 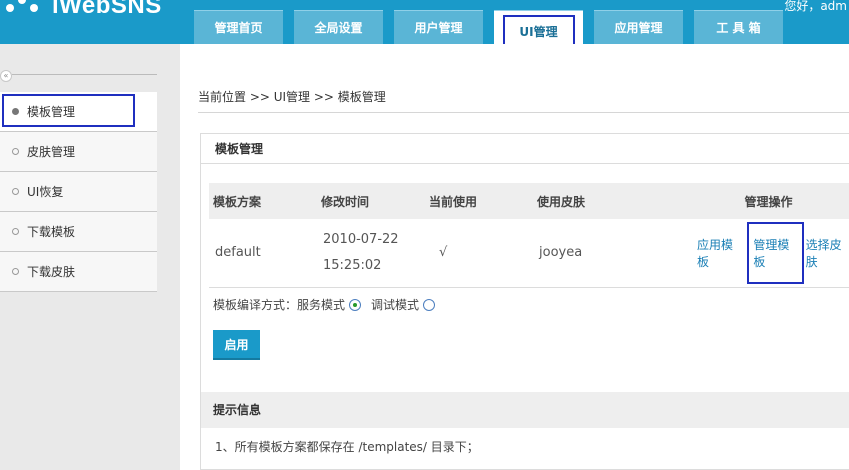 I want to click on logo-people-icon, so click(x=24, y=10).